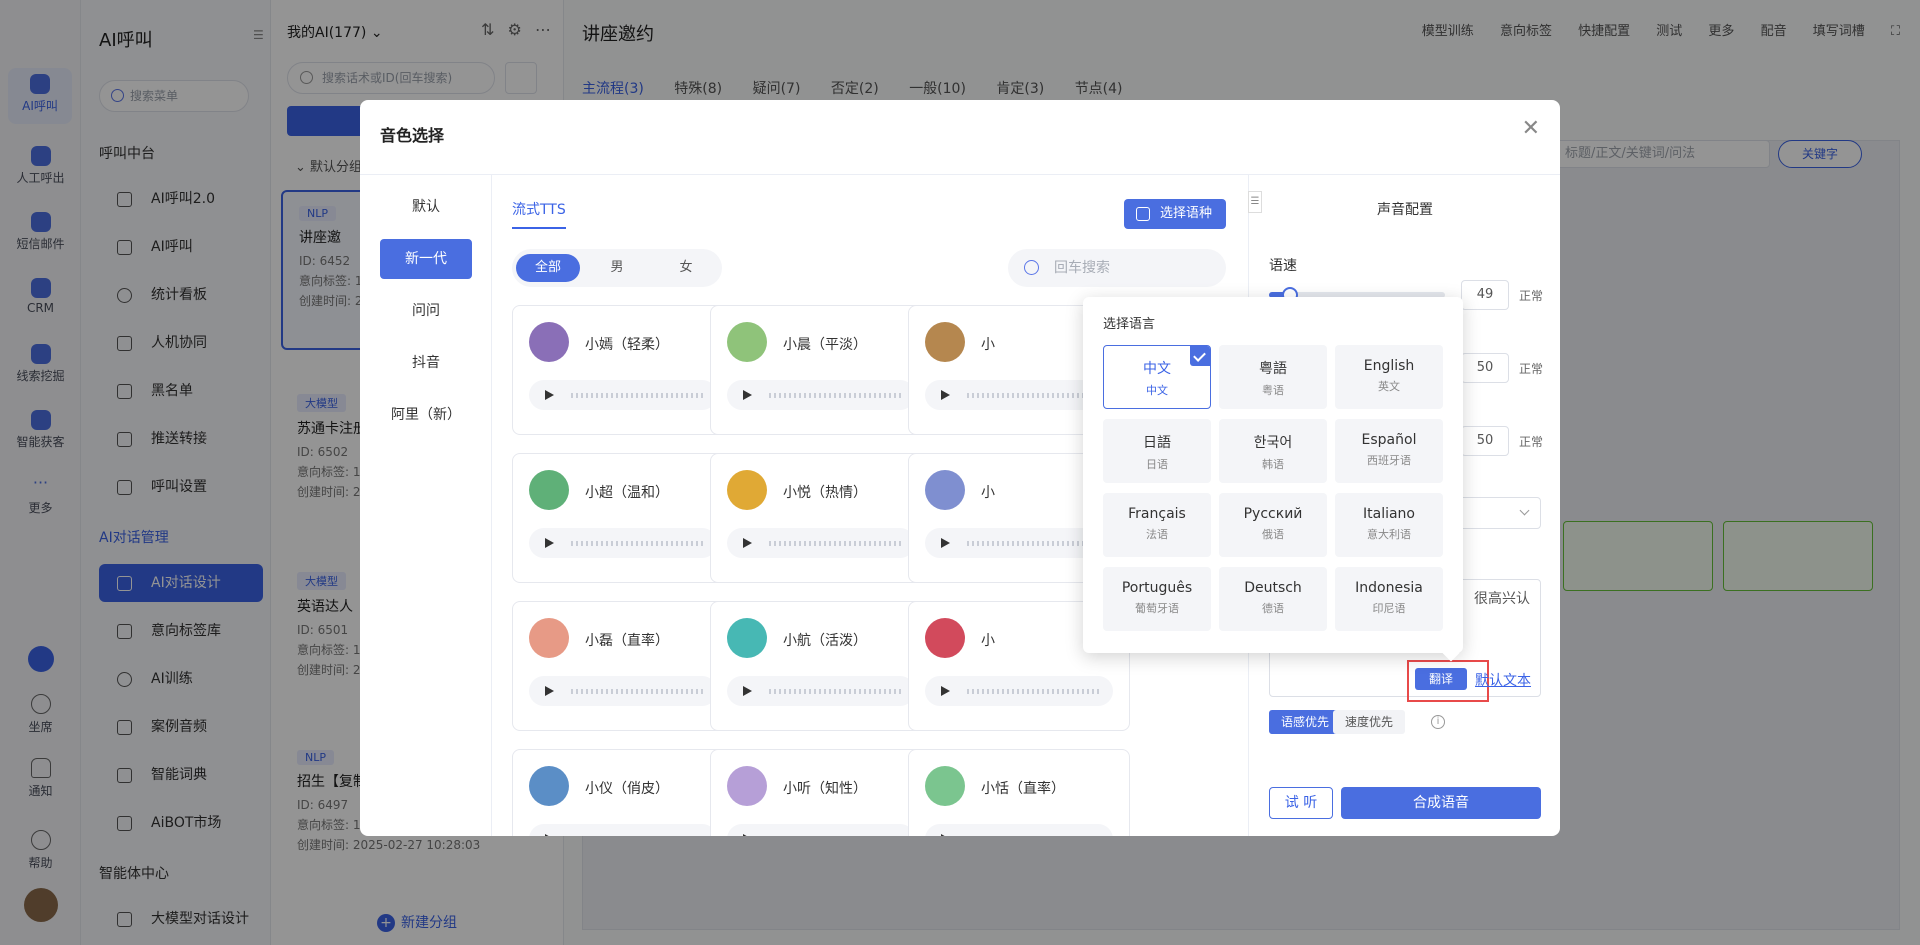 This screenshot has height=945, width=1920. What do you see at coordinates (1389, 366) in the screenshot?
I see `language-name: English` at bounding box center [1389, 366].